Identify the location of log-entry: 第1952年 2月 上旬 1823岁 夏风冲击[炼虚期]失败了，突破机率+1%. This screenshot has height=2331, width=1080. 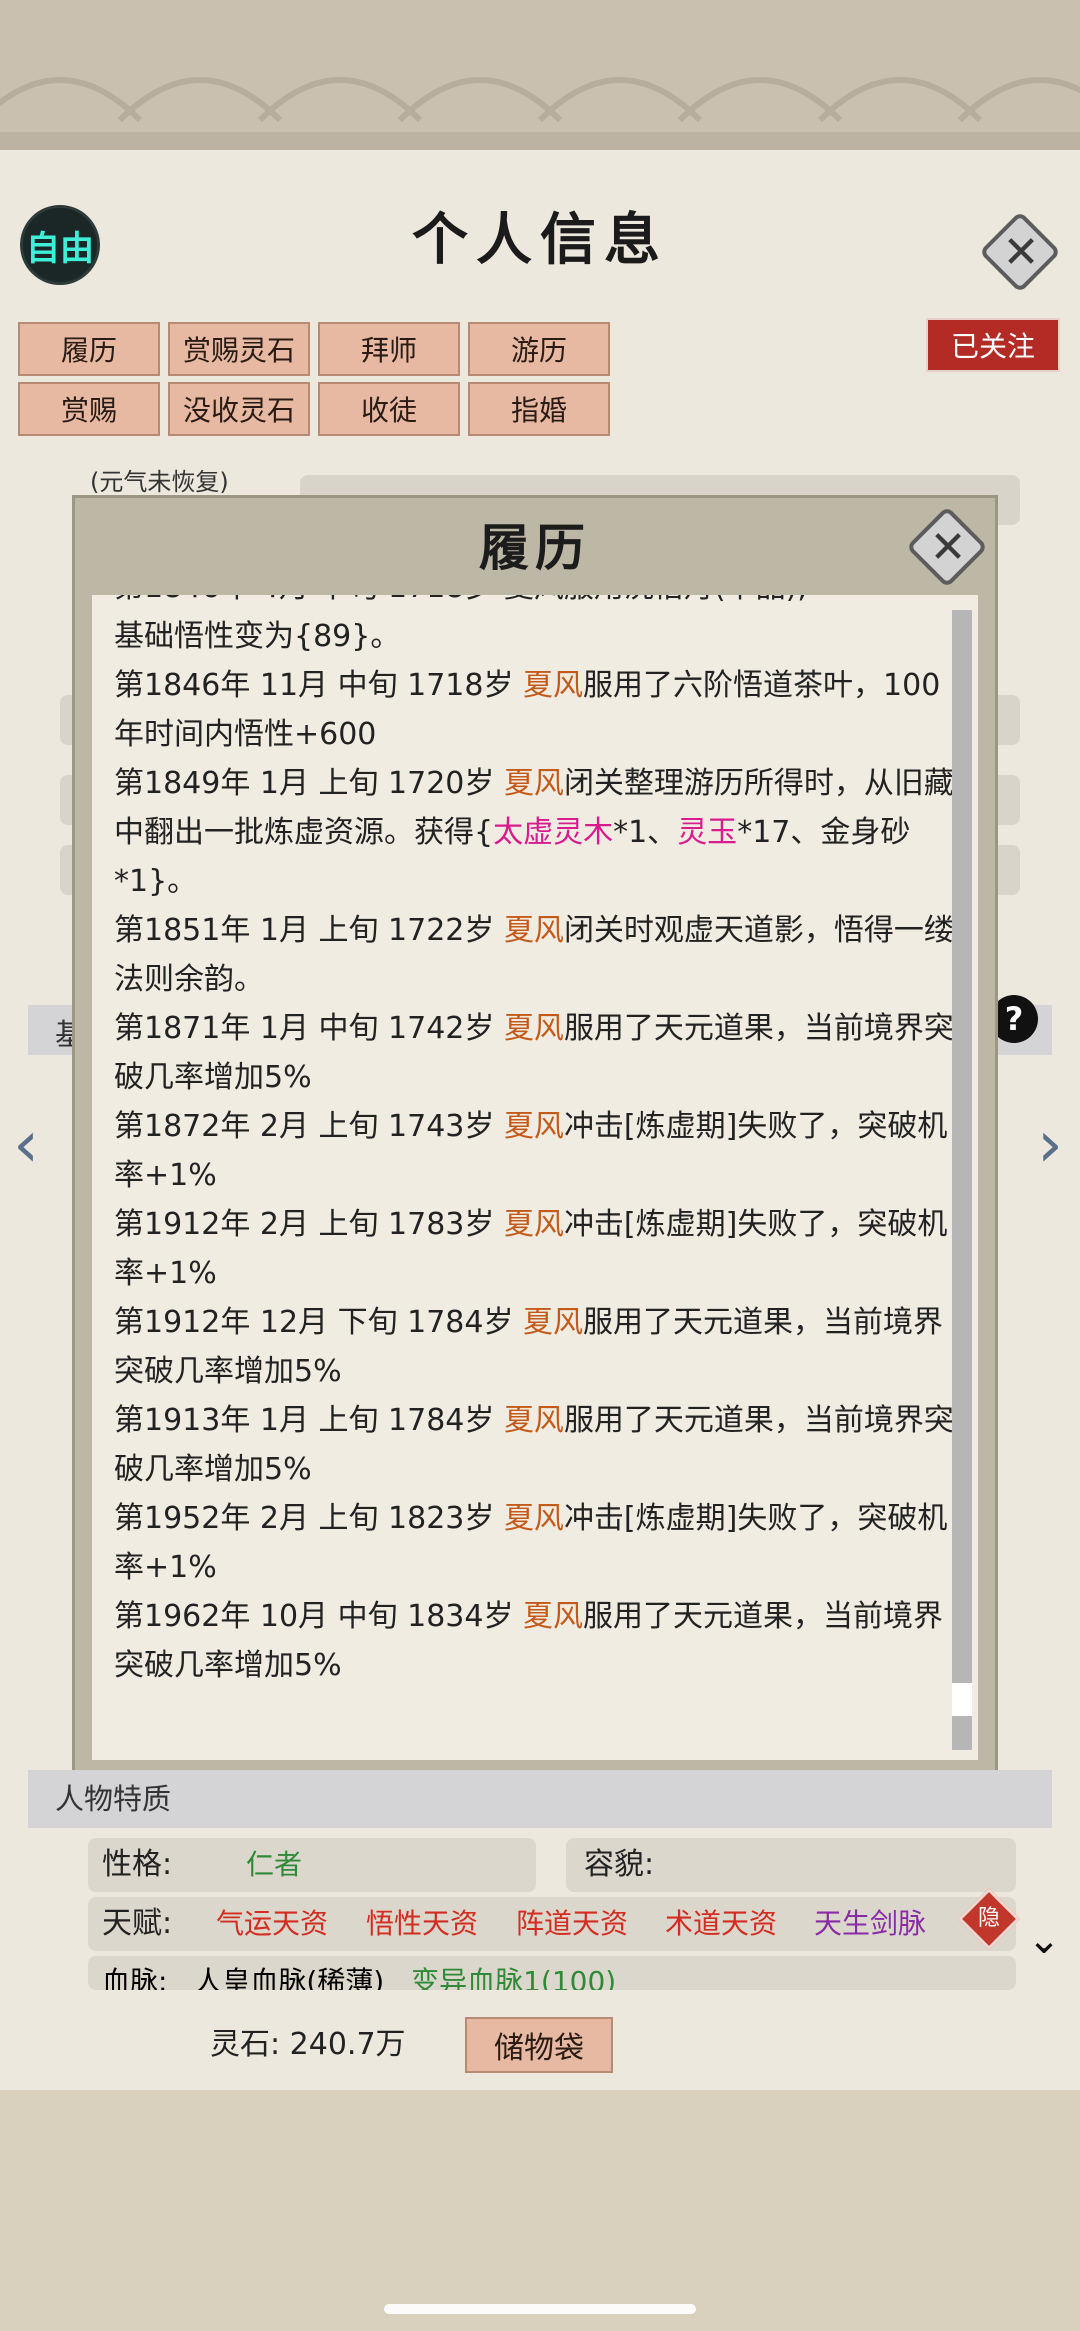
(534, 1543).